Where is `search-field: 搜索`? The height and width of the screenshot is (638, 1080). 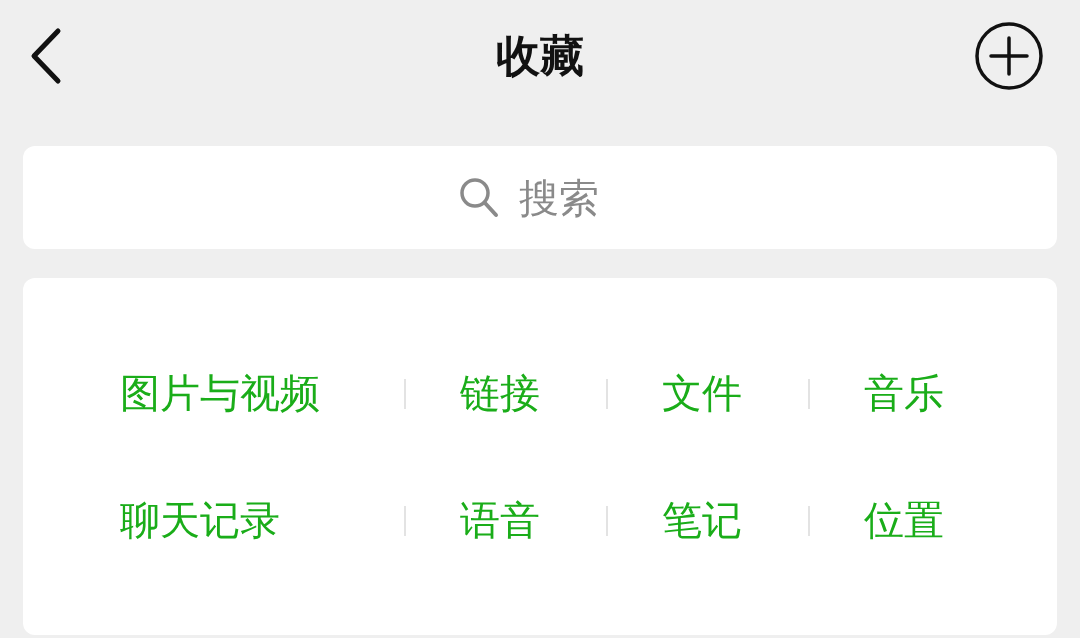 search-field: 搜索 is located at coordinates (569, 197).